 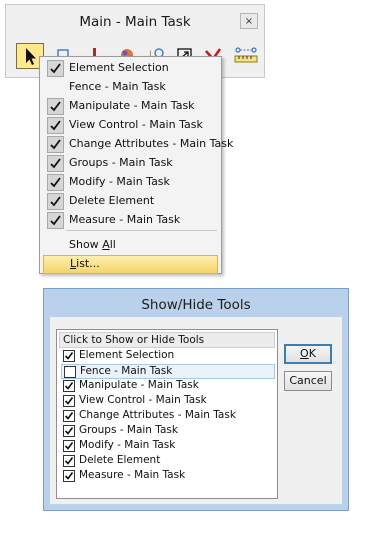 I want to click on measure-tool, so click(x=246, y=56).